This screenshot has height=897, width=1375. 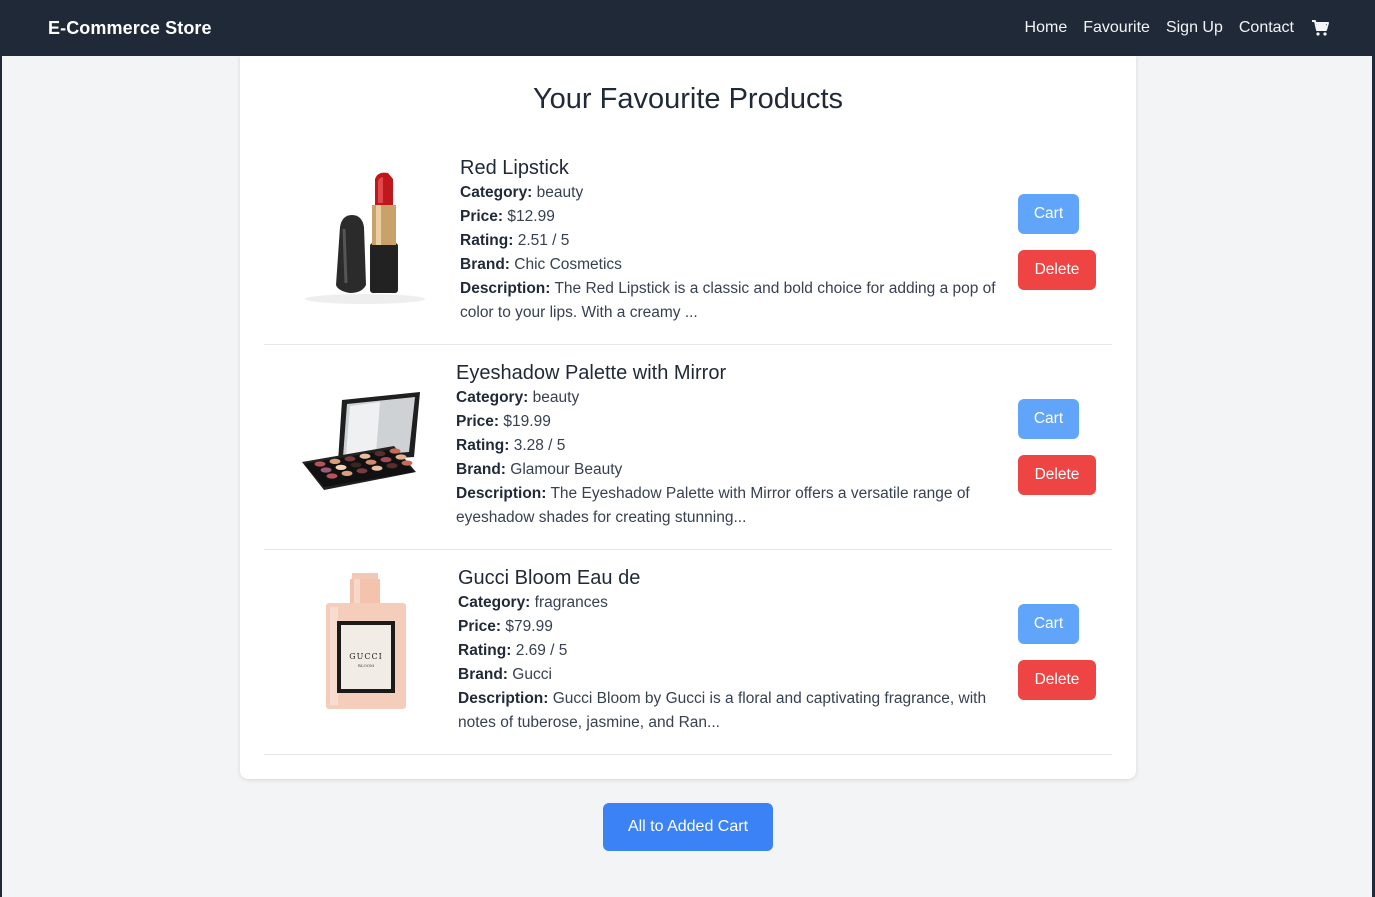 What do you see at coordinates (543, 240) in the screenshot?
I see `rating-value: 2.51 / 5` at bounding box center [543, 240].